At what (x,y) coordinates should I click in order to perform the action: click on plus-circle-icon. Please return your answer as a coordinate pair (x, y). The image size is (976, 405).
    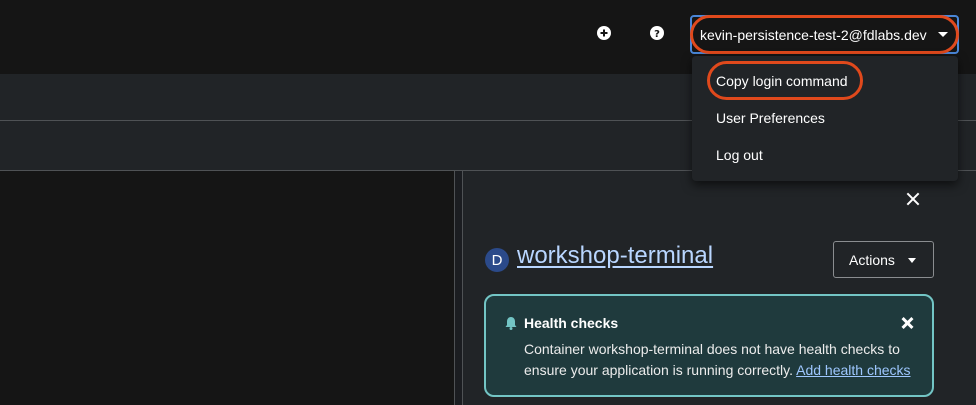
    Looking at the image, I should click on (604, 33).